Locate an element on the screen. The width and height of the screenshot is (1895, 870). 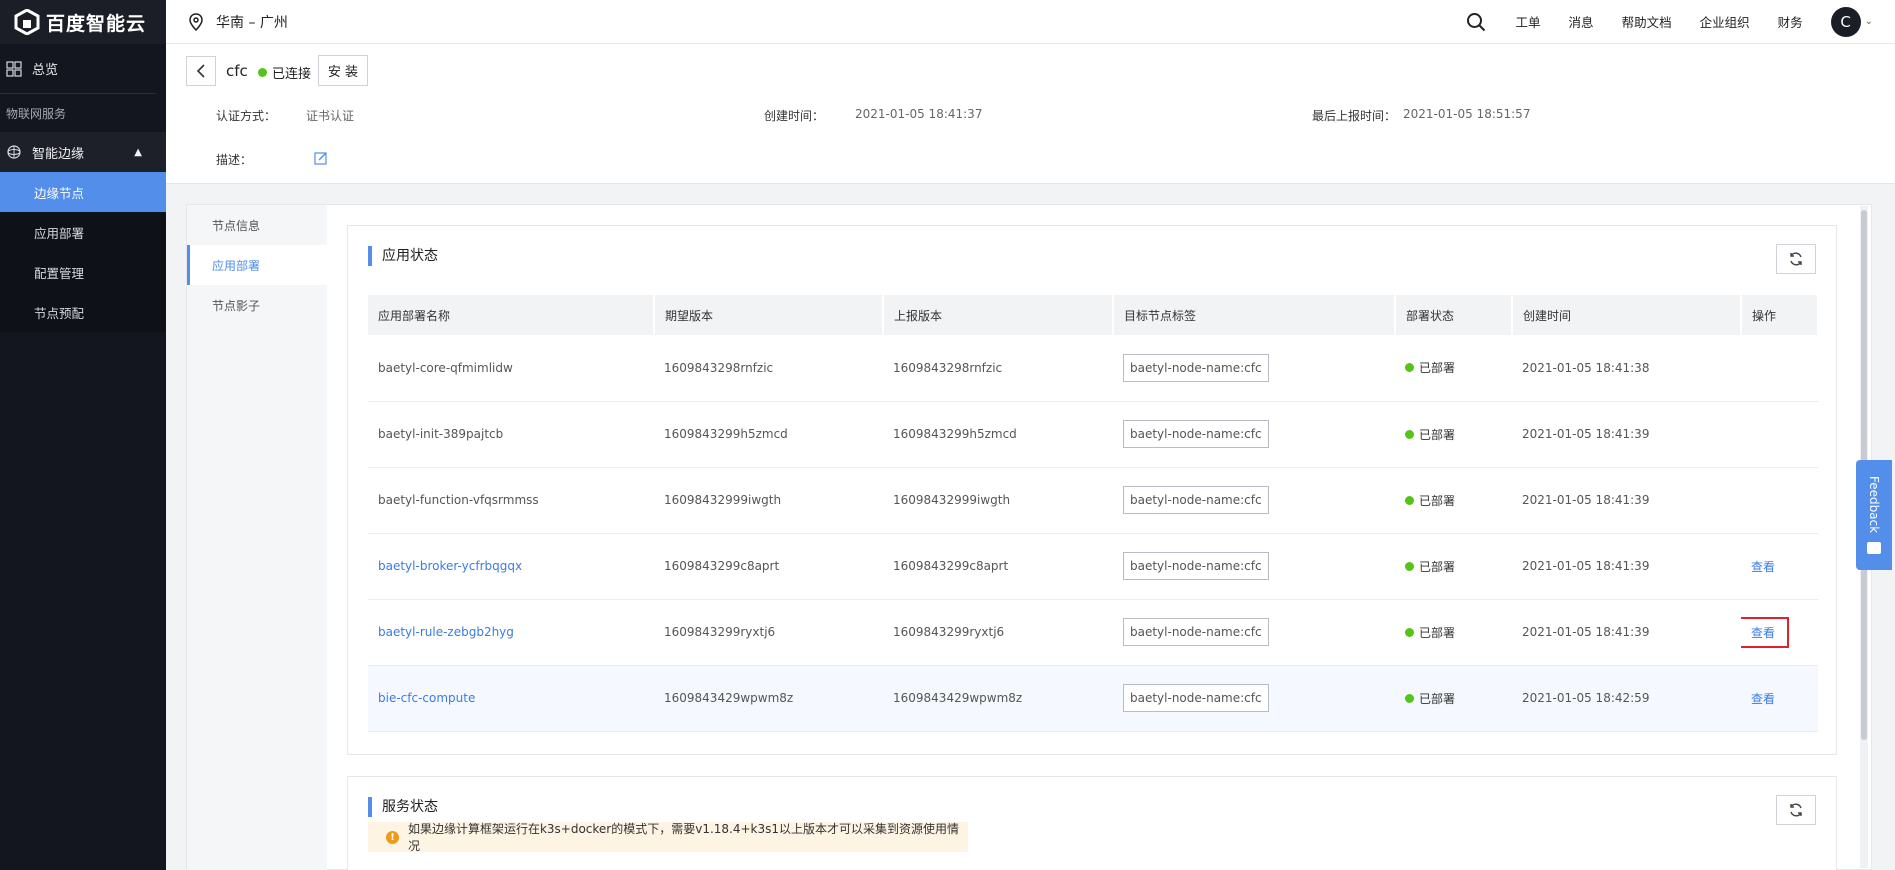
back-button is located at coordinates (201, 71).